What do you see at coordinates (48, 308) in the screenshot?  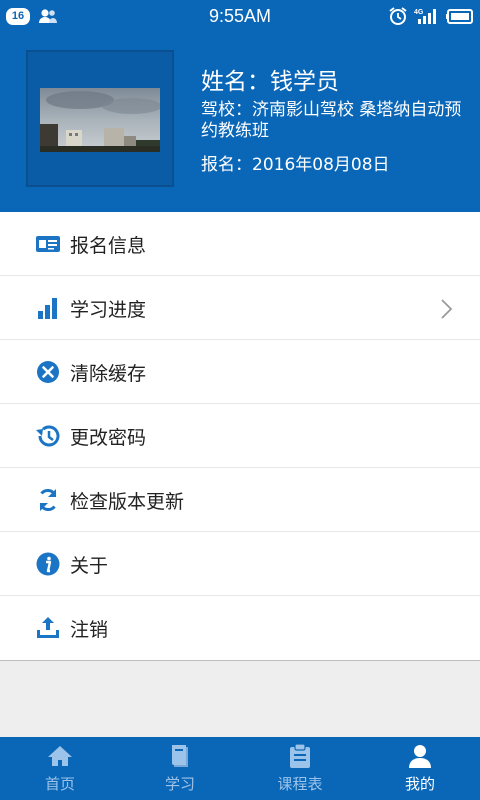 I see `bar-chart-icon` at bounding box center [48, 308].